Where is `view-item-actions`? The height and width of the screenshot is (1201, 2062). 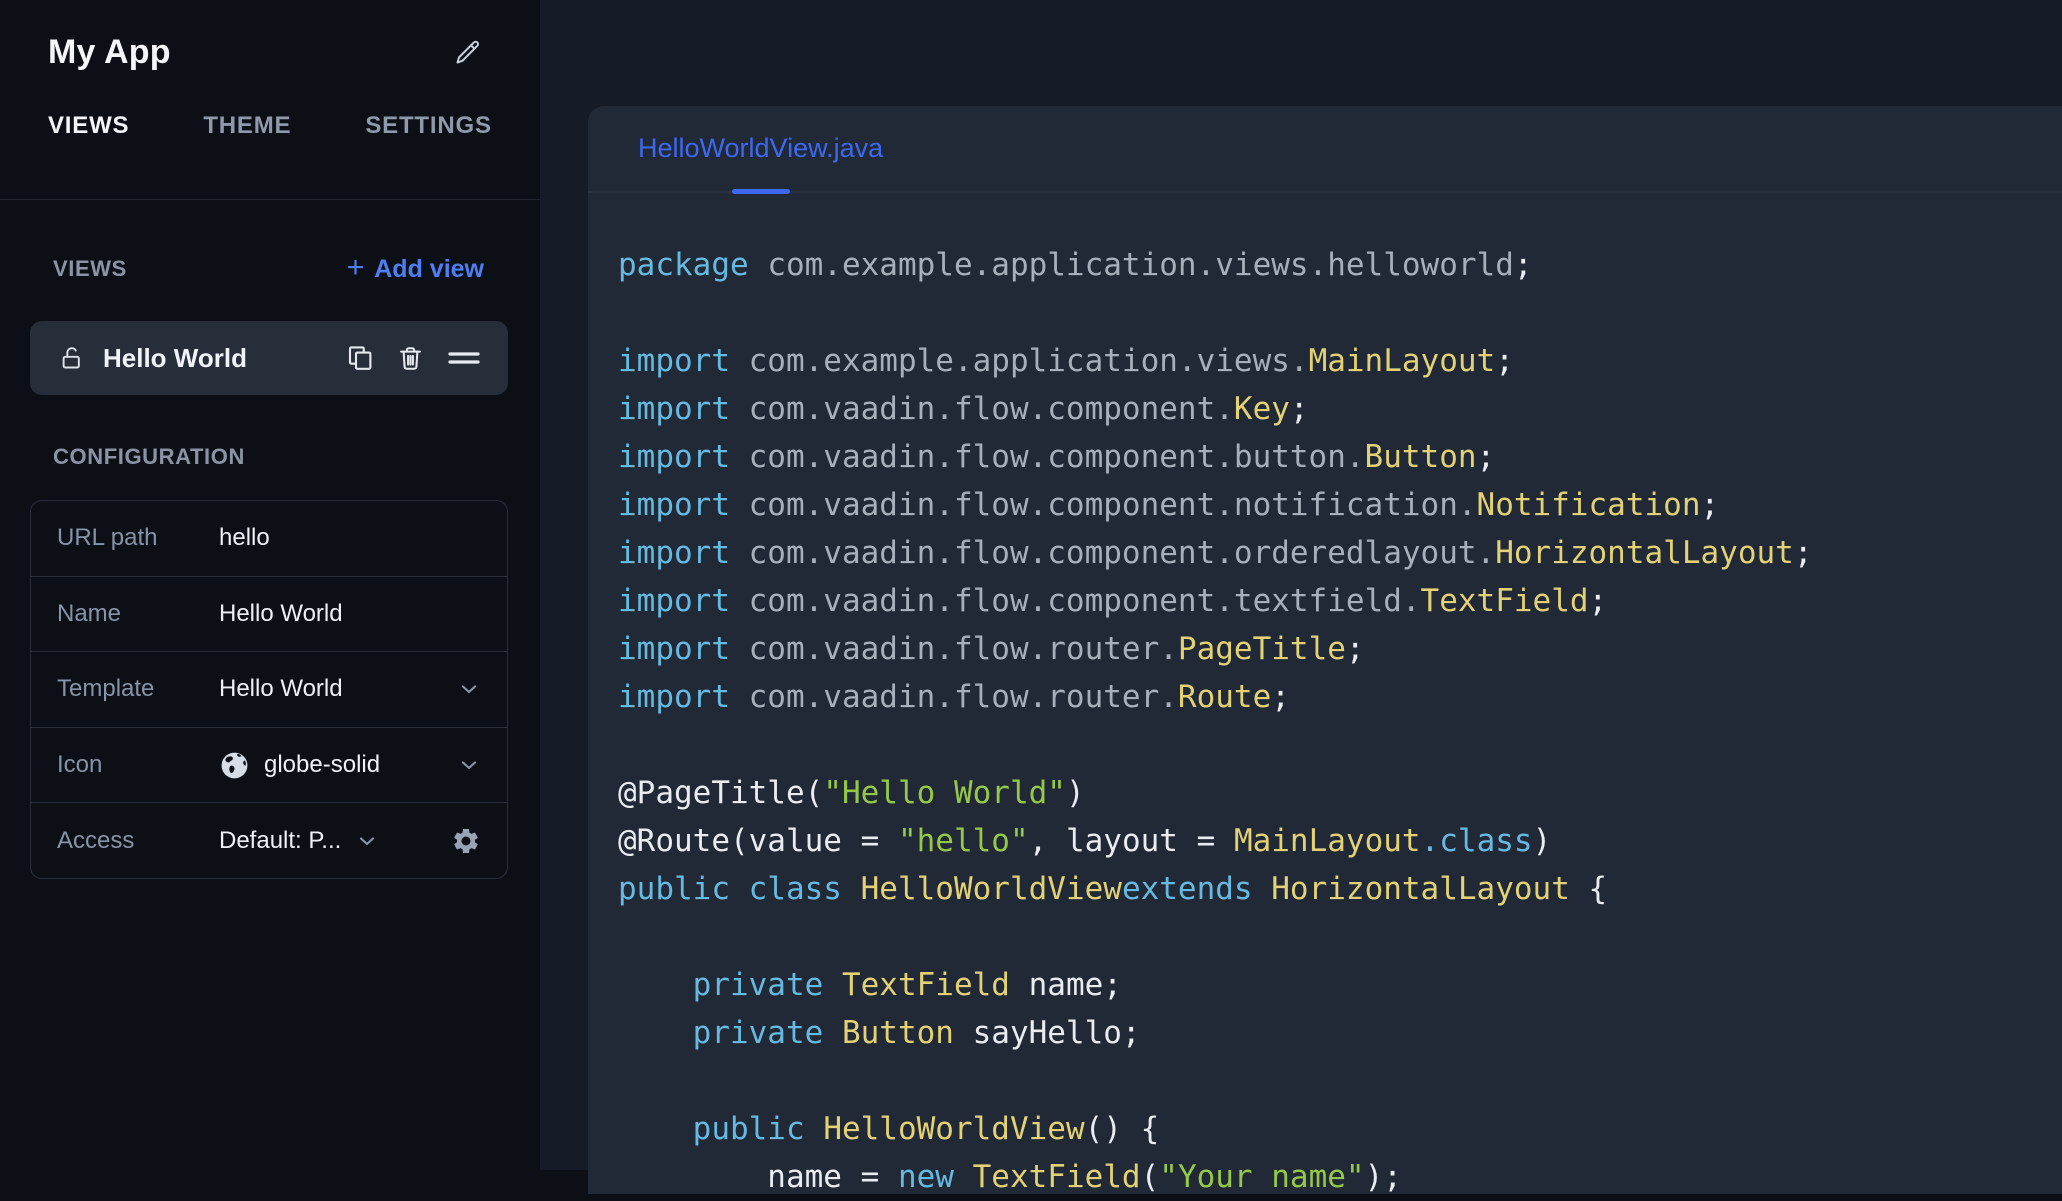 view-item-actions is located at coordinates (413, 358).